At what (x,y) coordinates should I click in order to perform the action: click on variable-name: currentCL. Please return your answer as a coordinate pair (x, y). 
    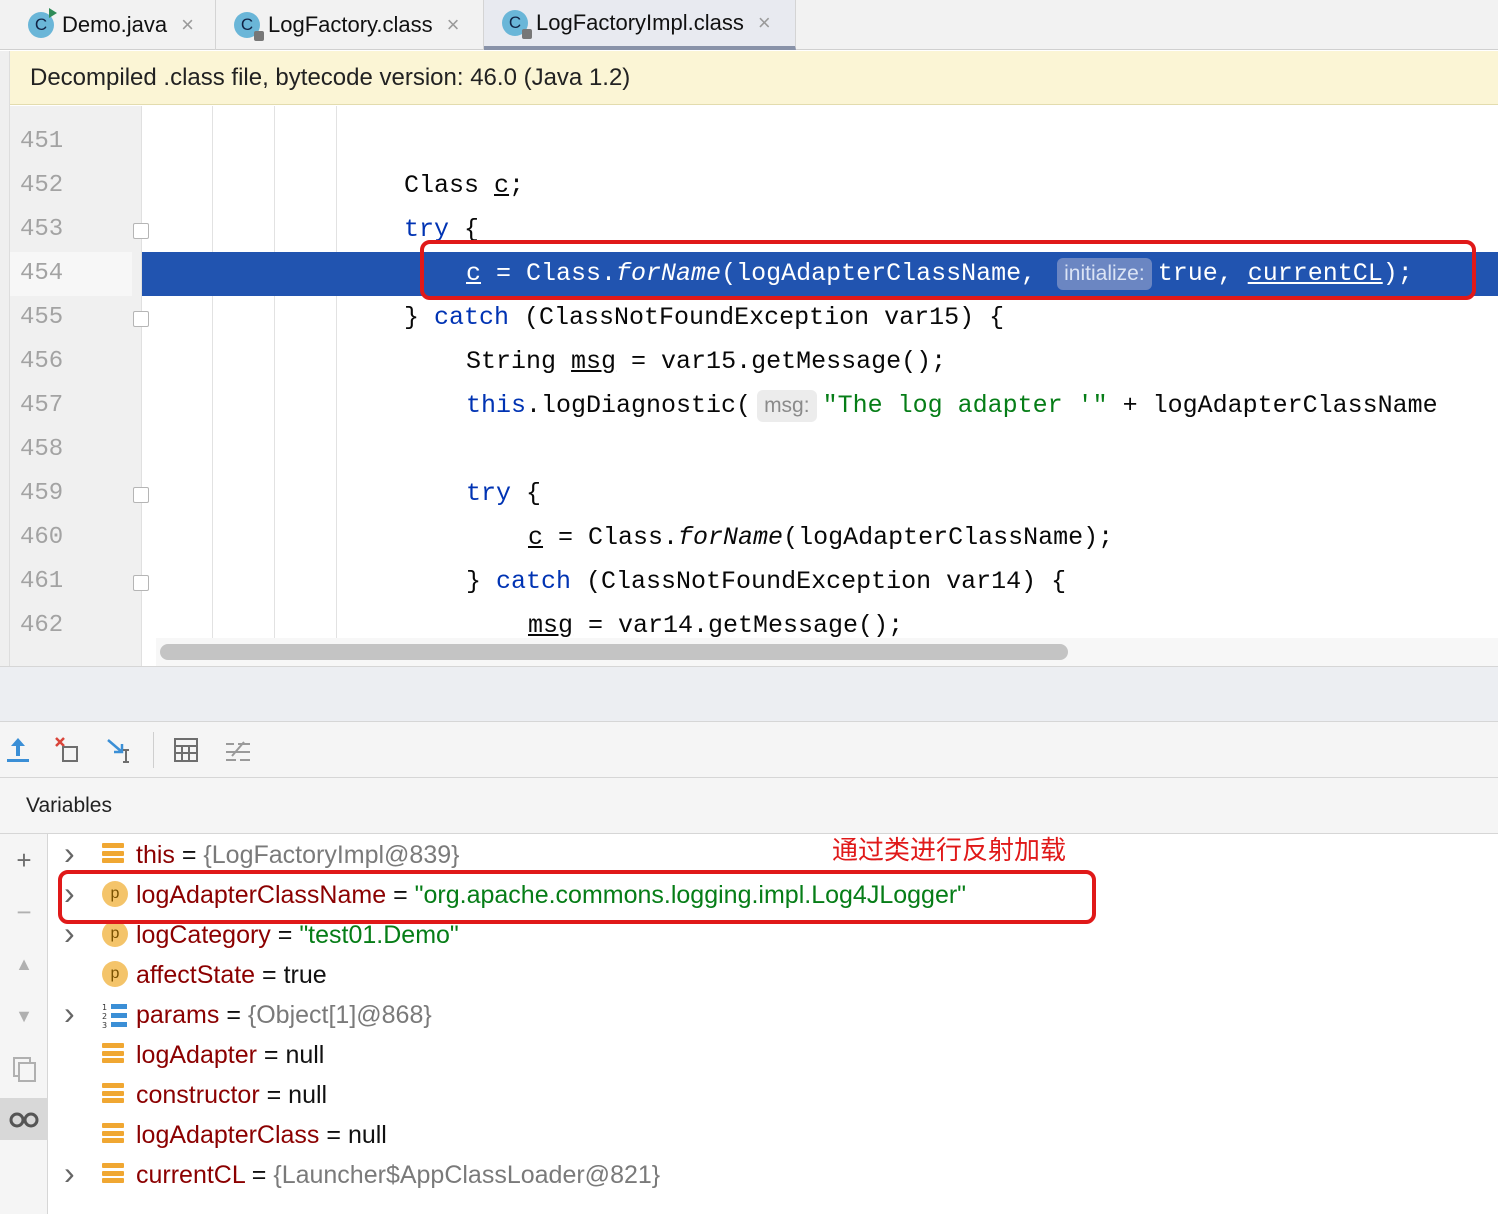
    Looking at the image, I should click on (190, 1175).